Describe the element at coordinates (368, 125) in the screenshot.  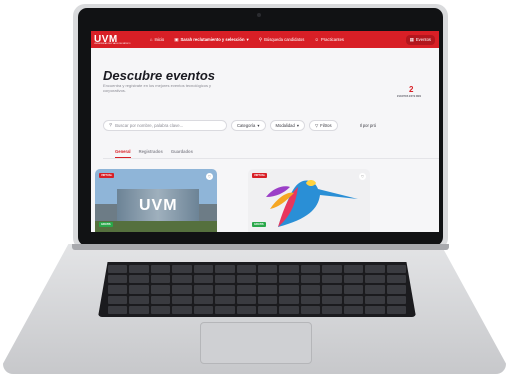
I see `sort-select: Il por pró` at that location.